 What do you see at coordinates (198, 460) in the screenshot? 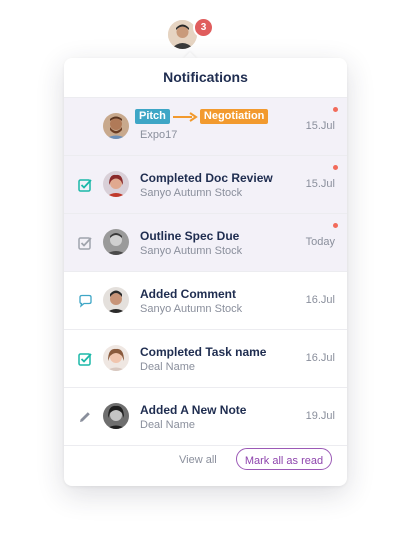
I see `view-all-link: View all` at bounding box center [198, 460].